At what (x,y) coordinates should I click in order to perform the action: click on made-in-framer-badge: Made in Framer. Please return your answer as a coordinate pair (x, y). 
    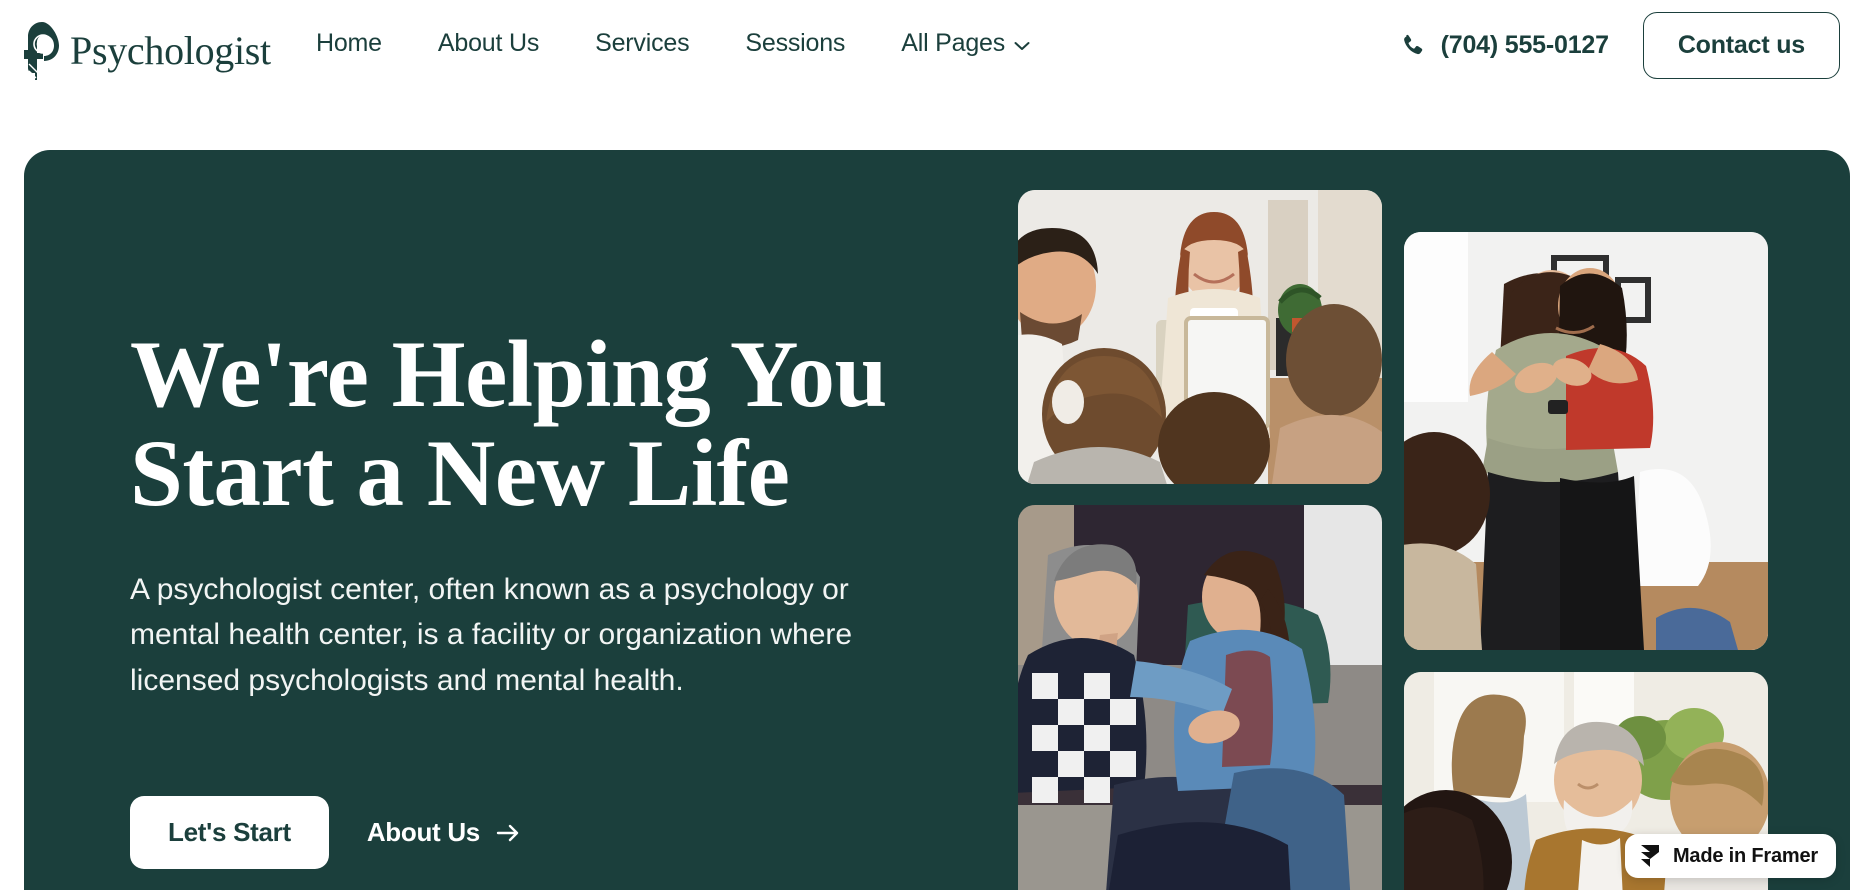
    Looking at the image, I should click on (1730, 856).